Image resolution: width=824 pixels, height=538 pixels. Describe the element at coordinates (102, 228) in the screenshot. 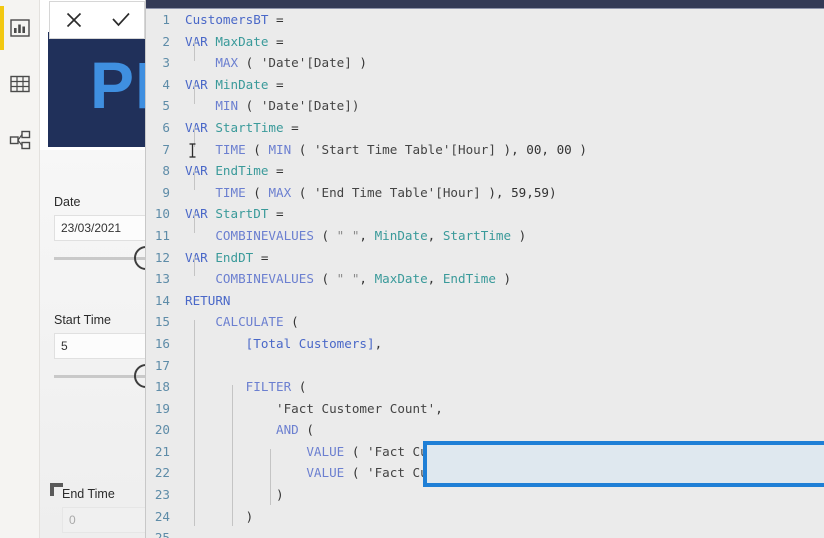

I see `slicer-date-value: 23/03/2021` at that location.